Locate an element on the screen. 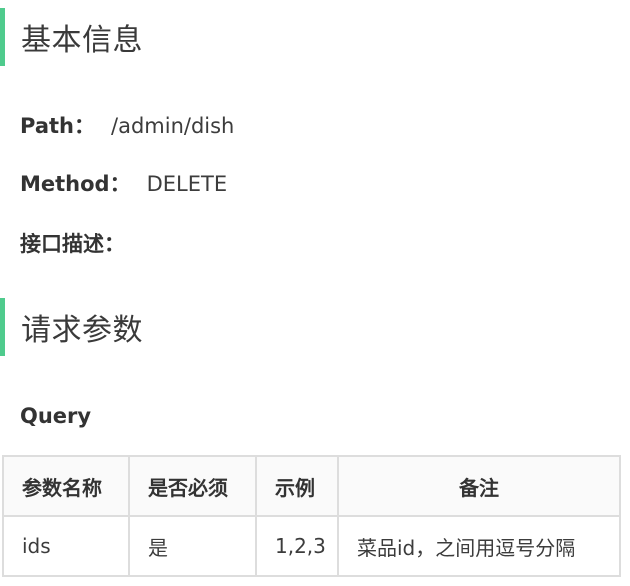 The image size is (630, 586). section-heading-basic-info: 基本信息 is located at coordinates (71, 37).